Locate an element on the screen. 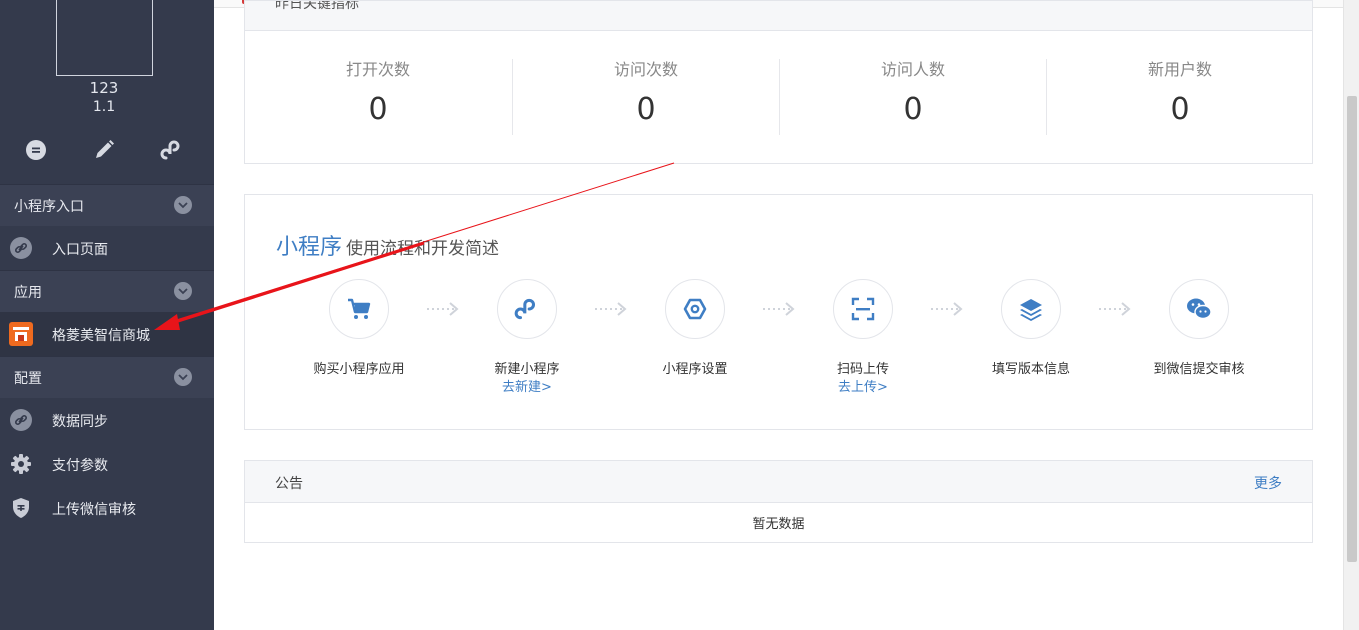  scrollbar-thumb is located at coordinates (1352, 329).